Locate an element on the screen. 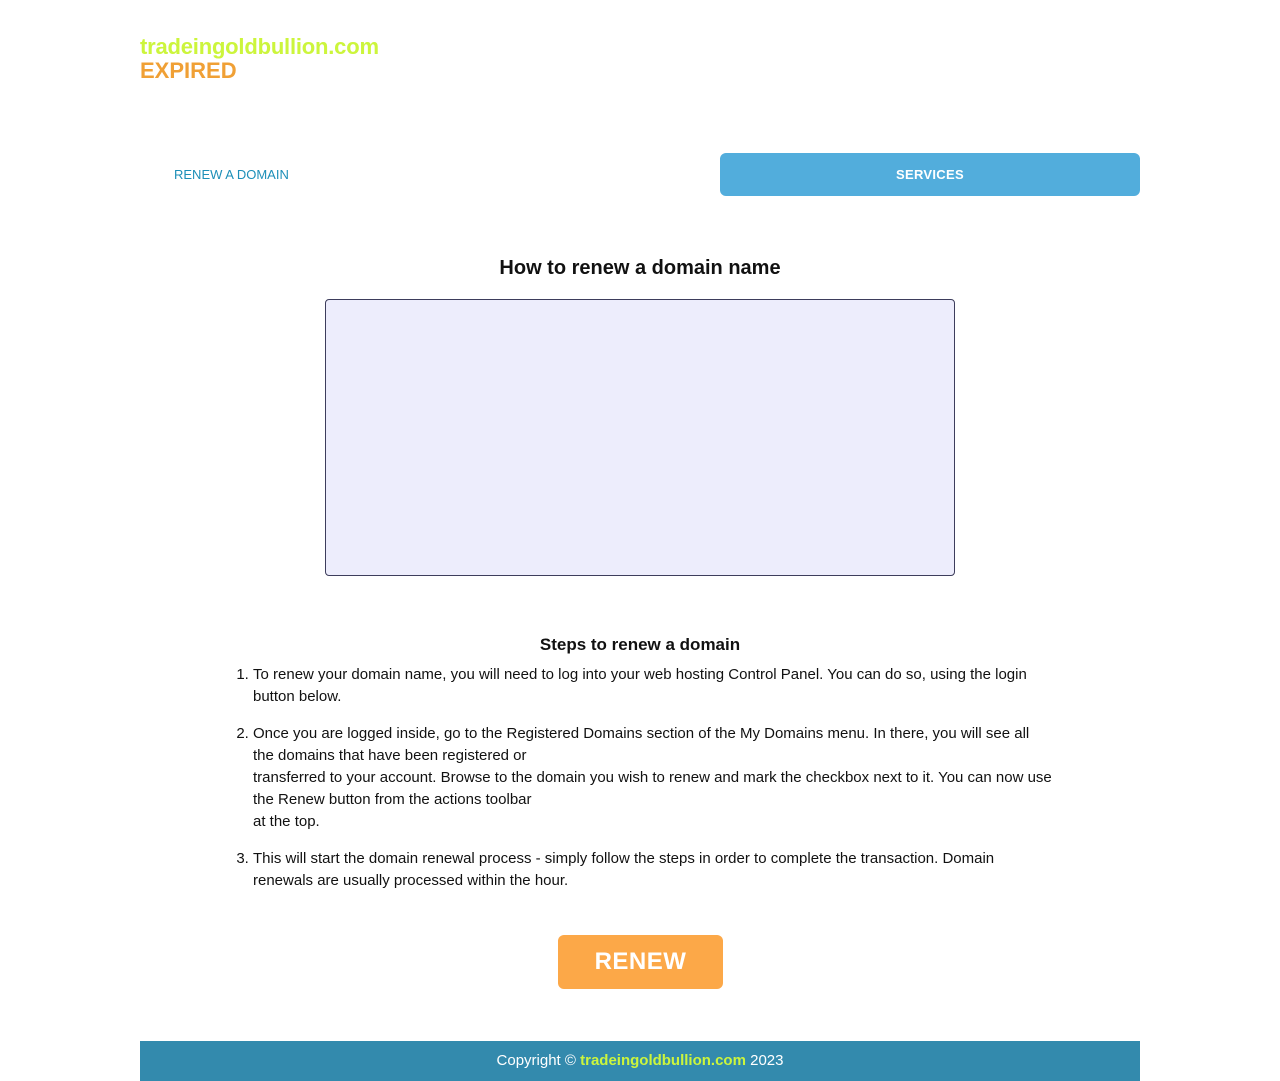 This screenshot has height=1081, width=1280. steps-title: Steps to renew a domain is located at coordinates (640, 644).